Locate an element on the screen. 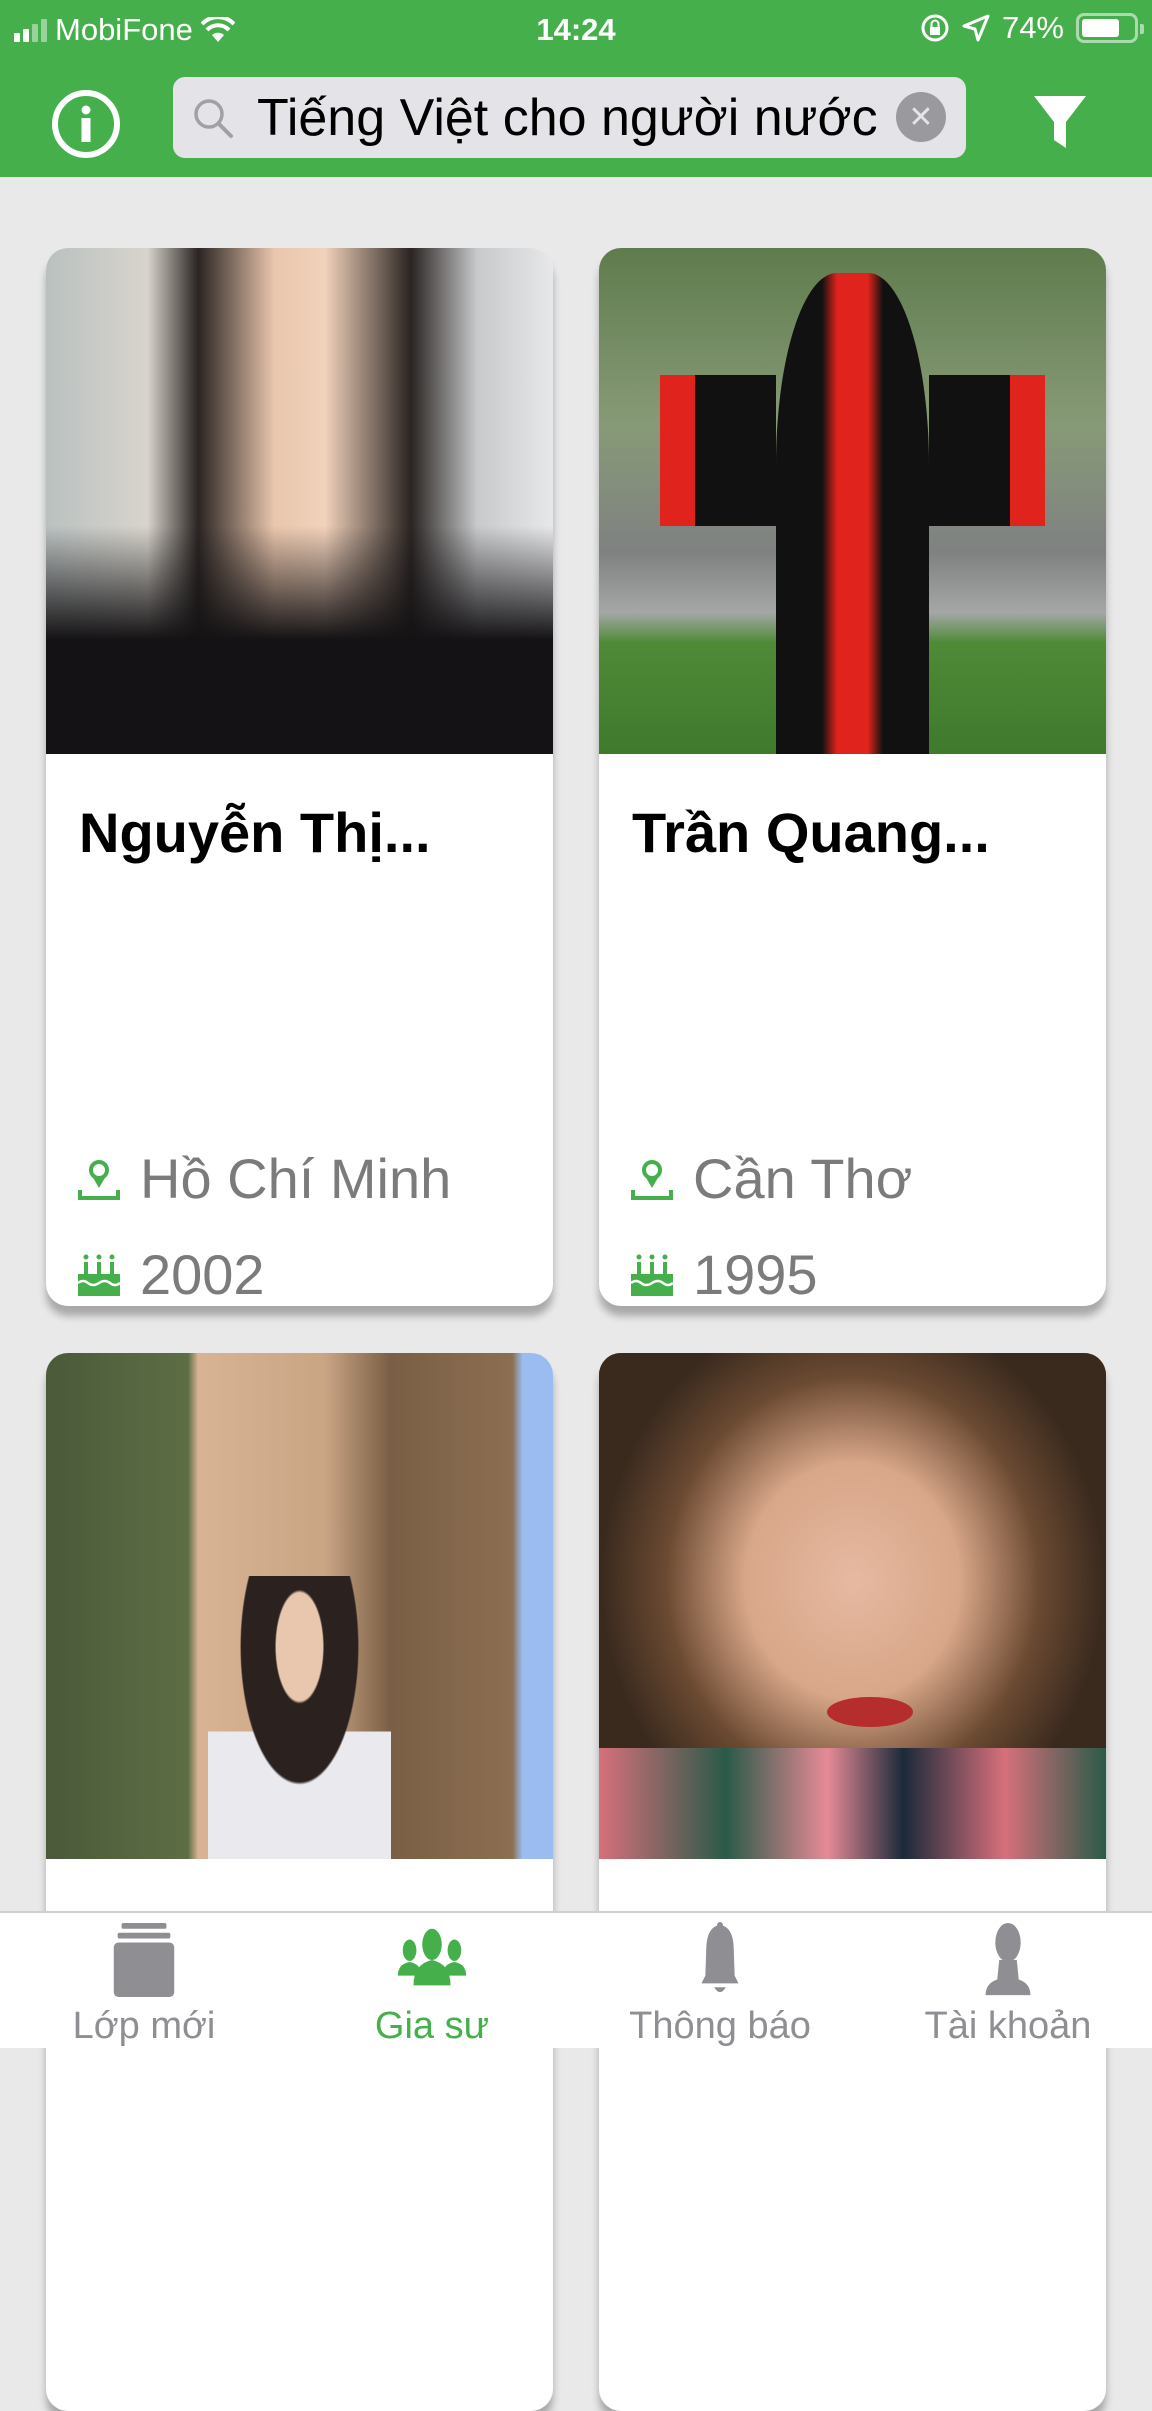  tab-tutors: Gia sư is located at coordinates (432, 1980).